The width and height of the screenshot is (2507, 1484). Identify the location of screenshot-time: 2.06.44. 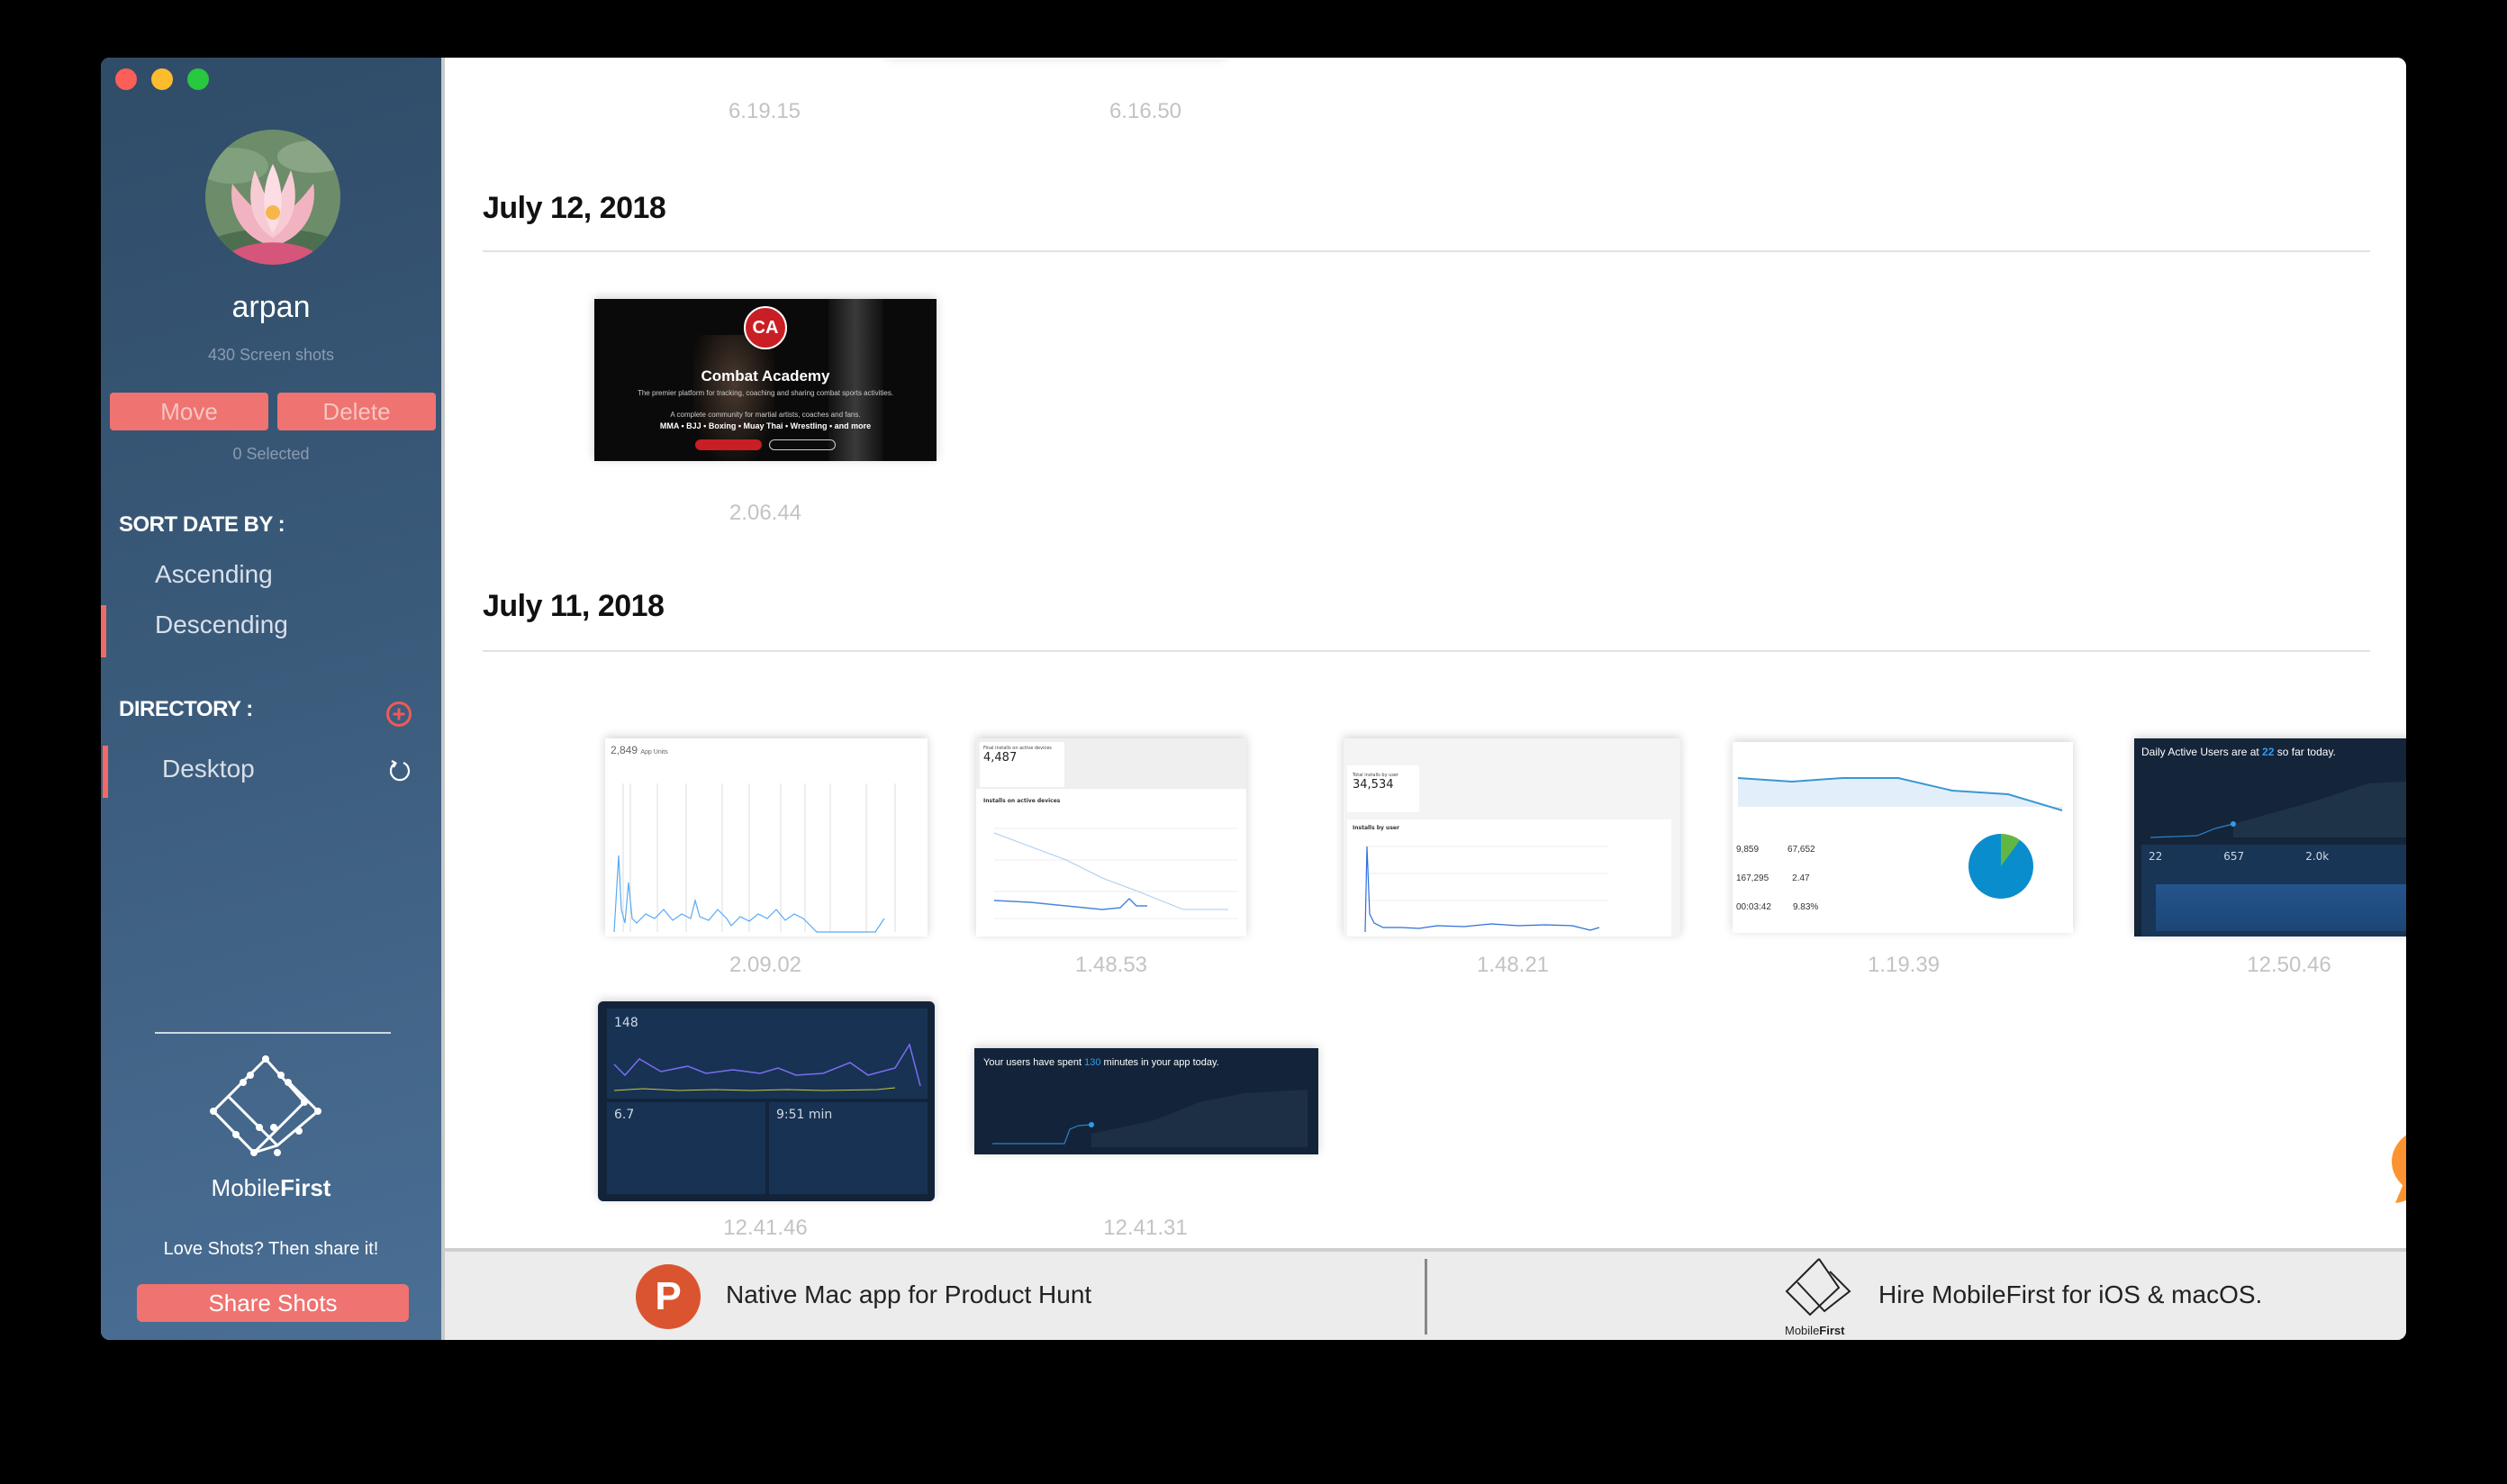
(765, 513).